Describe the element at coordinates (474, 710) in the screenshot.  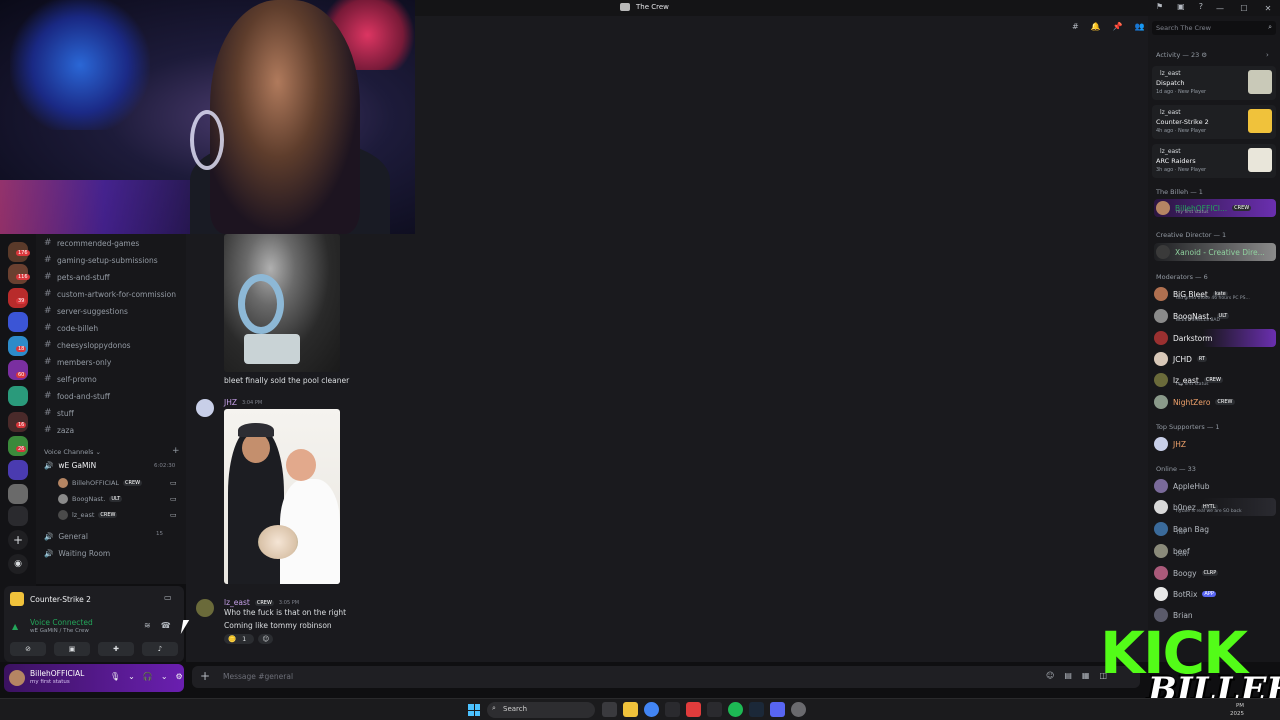
I see `windows-start-icon` at that location.